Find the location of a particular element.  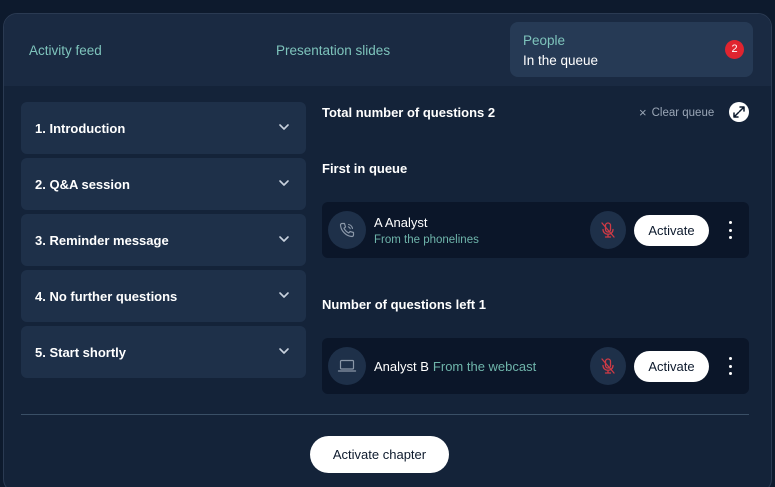

chapter-label: 5. Start shortly is located at coordinates (81, 352).